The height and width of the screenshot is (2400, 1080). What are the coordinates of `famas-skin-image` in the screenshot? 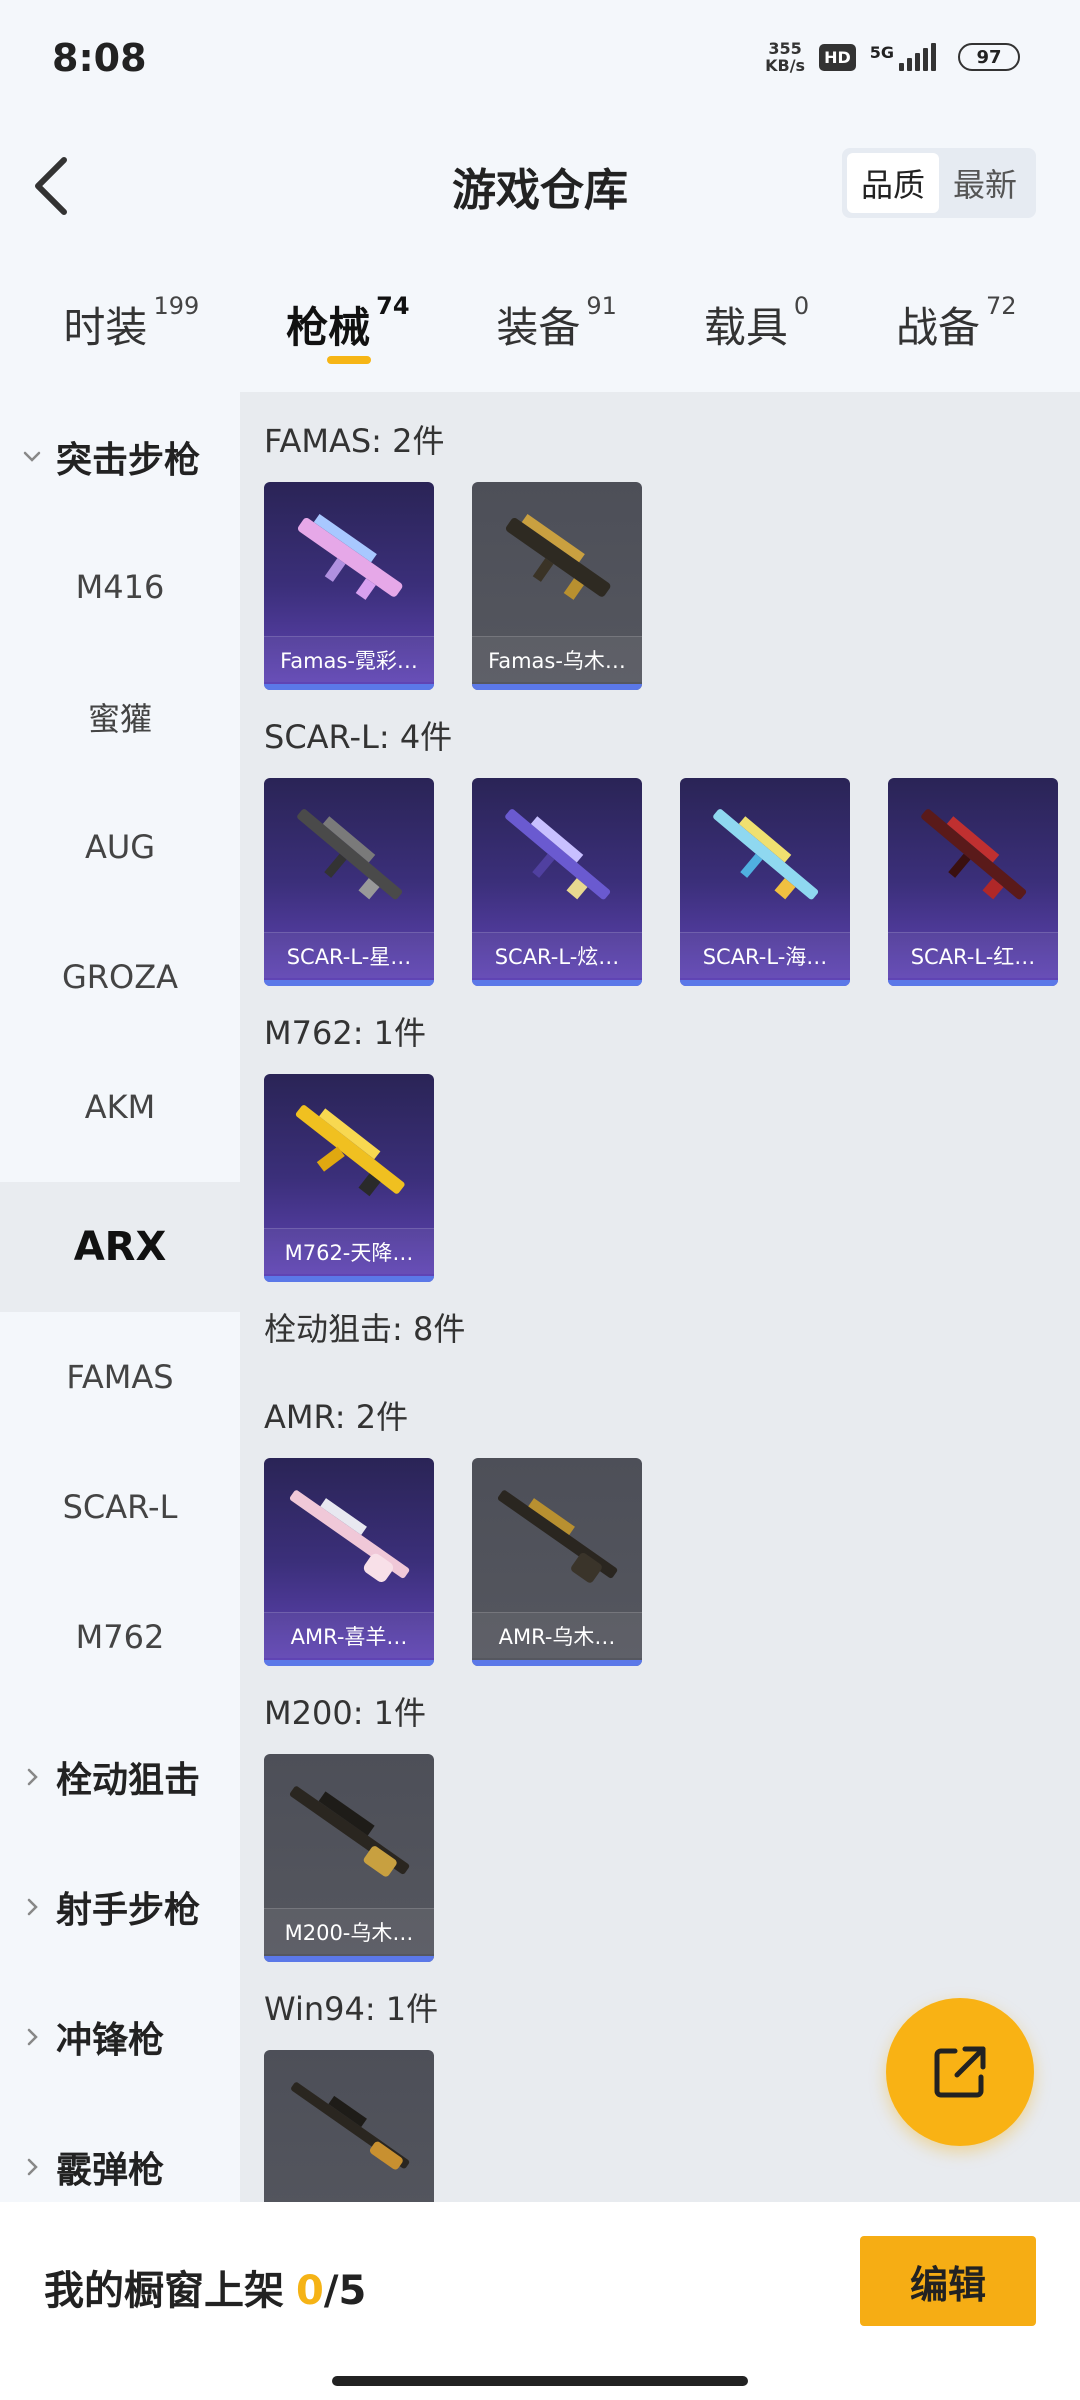 It's located at (350, 556).